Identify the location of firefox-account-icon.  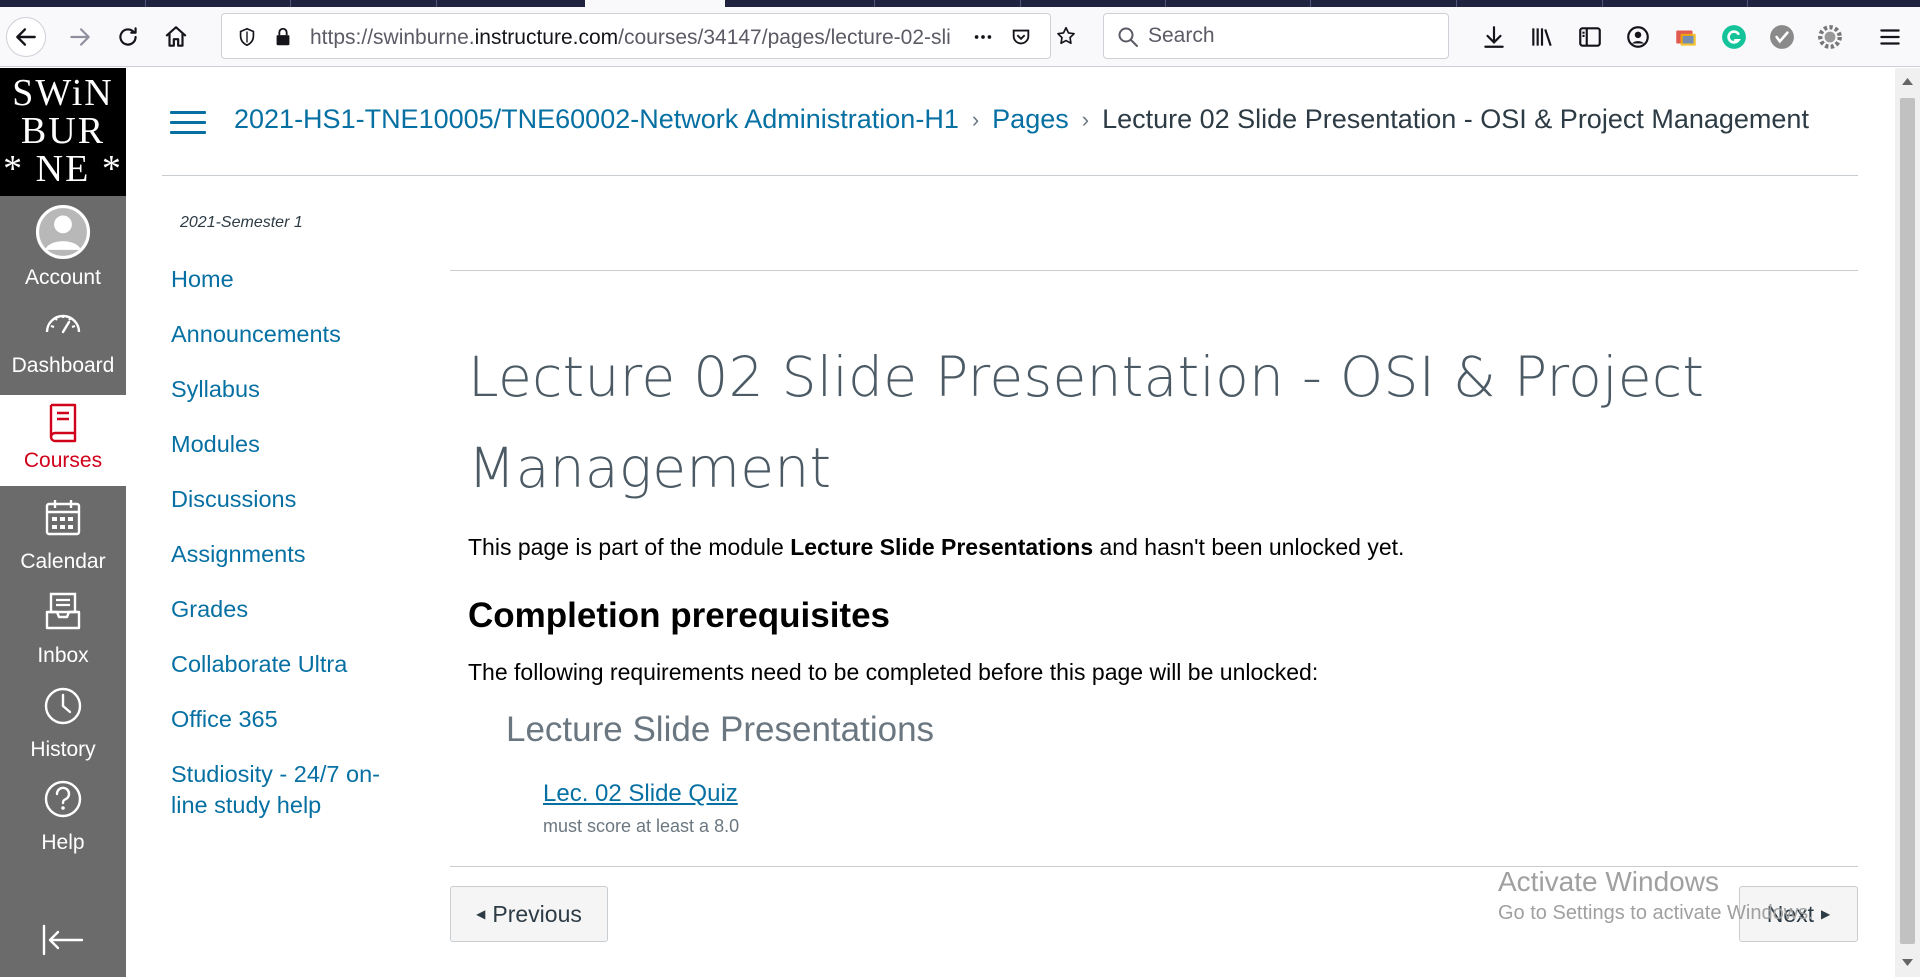
(1638, 37).